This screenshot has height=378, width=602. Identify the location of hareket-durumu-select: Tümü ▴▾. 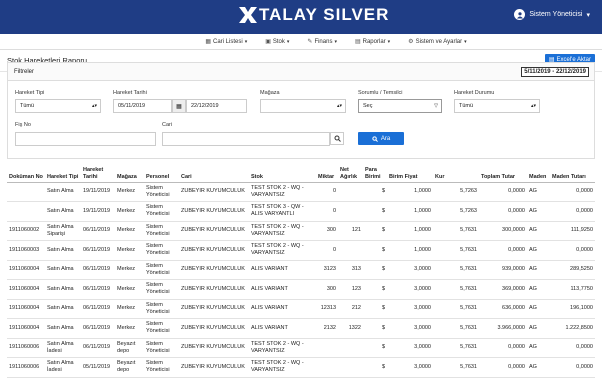
(497, 106).